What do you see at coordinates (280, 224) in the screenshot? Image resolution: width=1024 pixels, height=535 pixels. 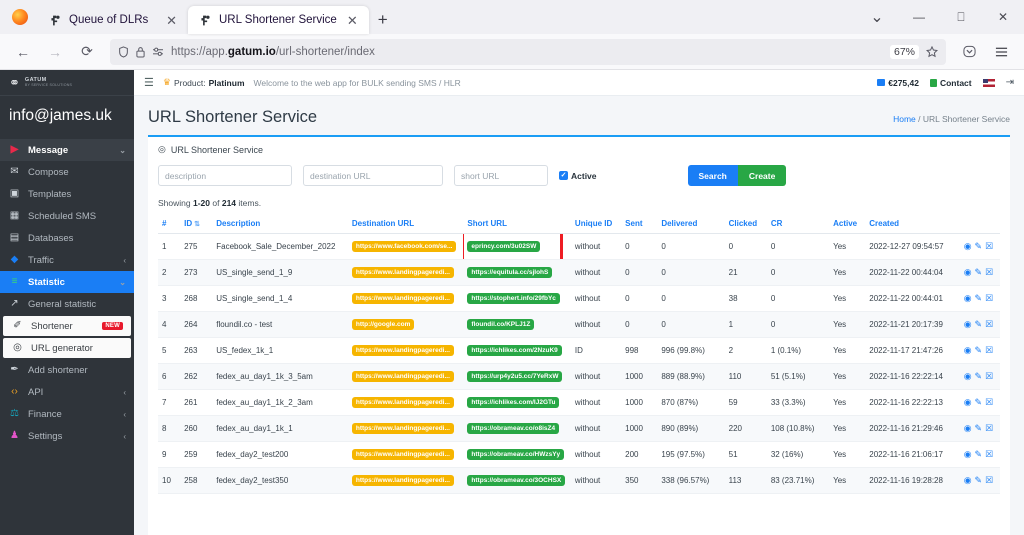 I see `column-header-description: Description` at bounding box center [280, 224].